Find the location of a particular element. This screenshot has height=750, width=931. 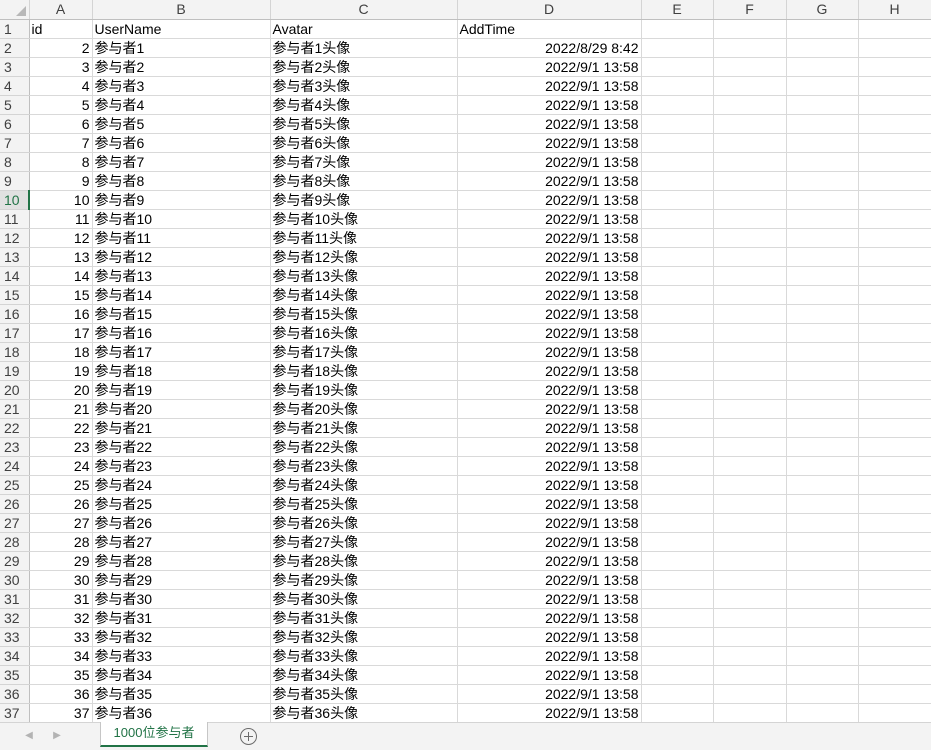

row-header: 24 is located at coordinates (15, 466).